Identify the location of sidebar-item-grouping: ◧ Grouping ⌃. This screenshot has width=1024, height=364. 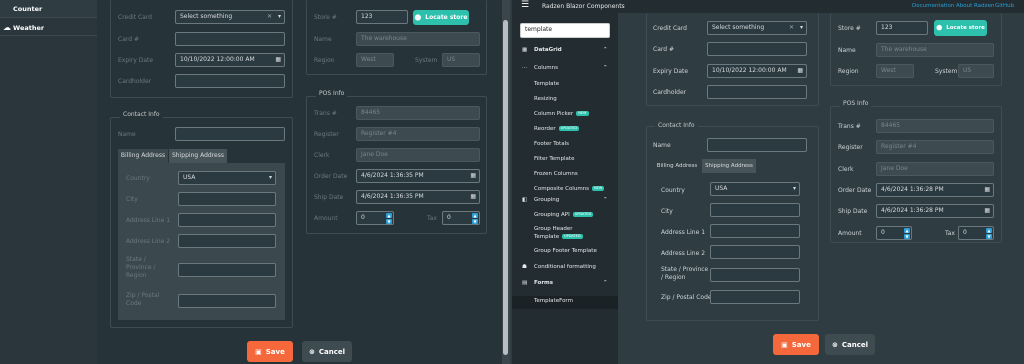
(565, 203).